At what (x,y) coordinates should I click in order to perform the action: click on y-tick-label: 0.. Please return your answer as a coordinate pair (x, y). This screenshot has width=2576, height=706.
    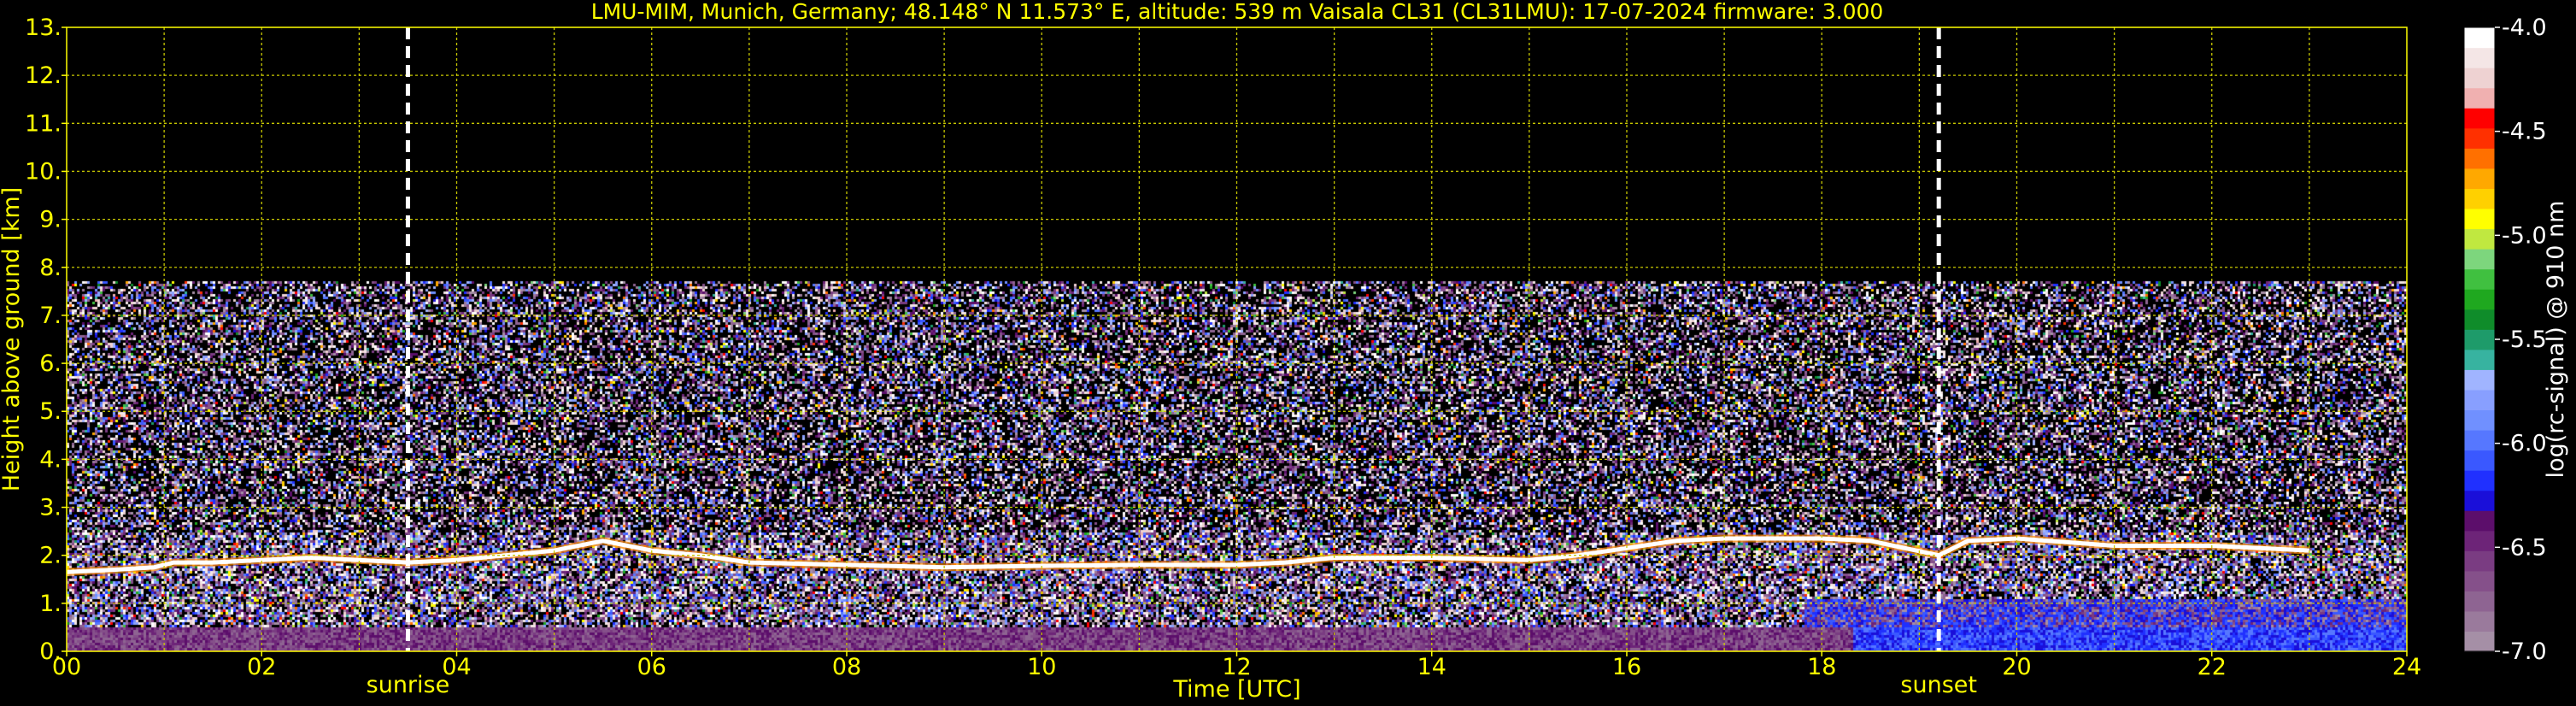
    Looking at the image, I should click on (50, 651).